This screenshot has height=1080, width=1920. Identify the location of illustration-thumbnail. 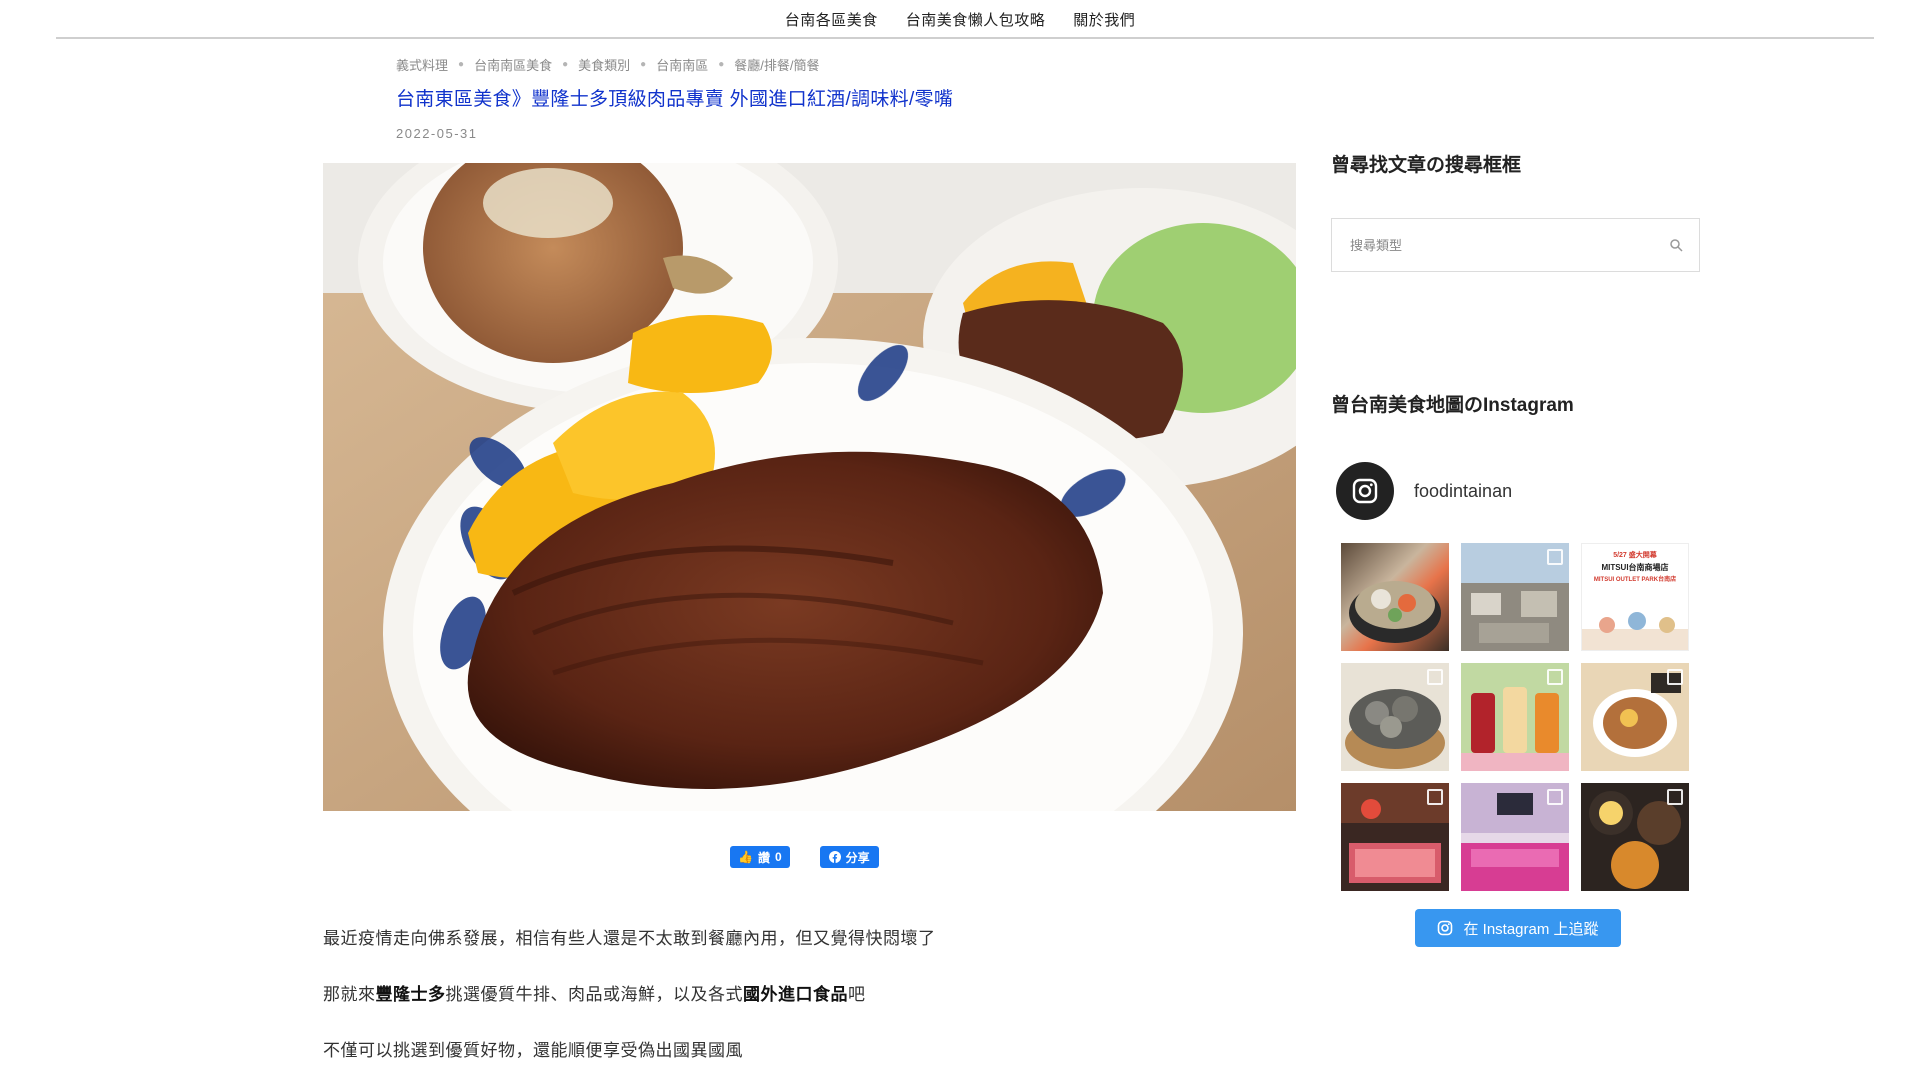
(1635, 631).